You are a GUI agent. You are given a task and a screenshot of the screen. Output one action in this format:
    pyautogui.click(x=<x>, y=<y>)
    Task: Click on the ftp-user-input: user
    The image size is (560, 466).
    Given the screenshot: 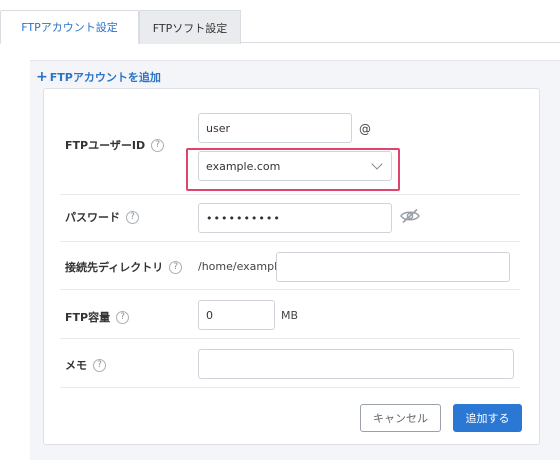 What is the action you would take?
    pyautogui.click(x=275, y=128)
    